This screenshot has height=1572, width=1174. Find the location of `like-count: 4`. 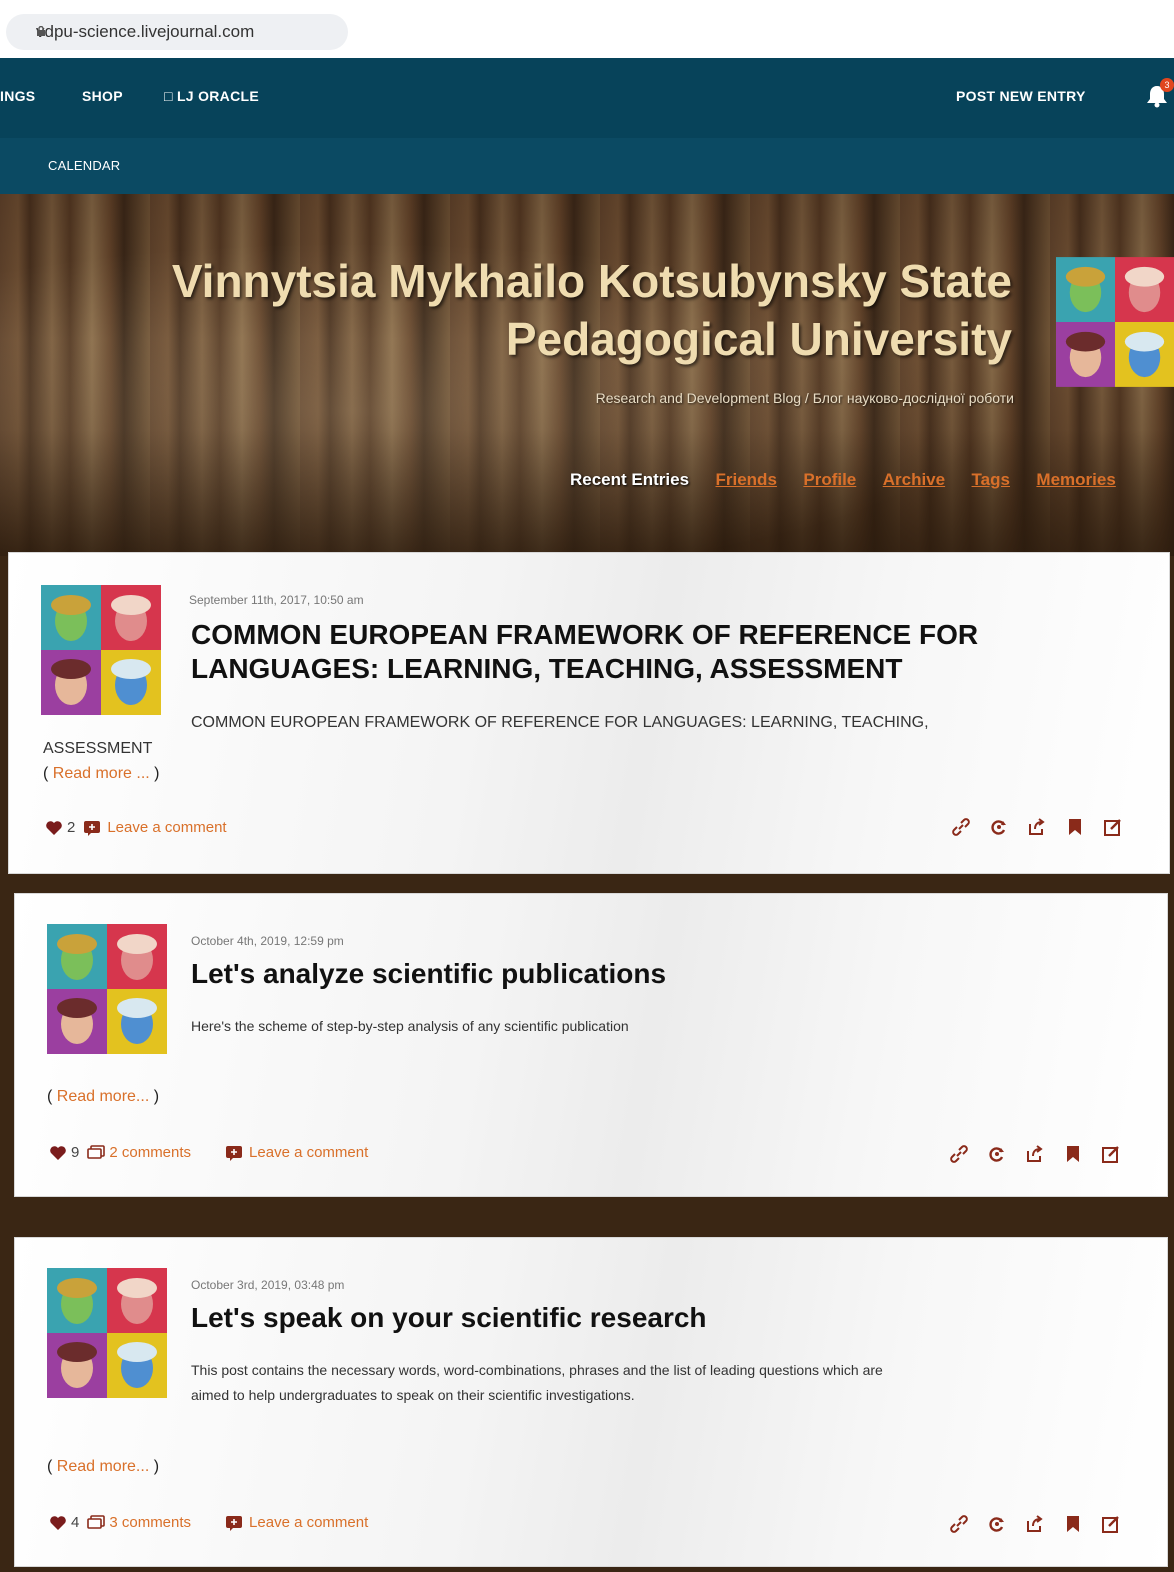

like-count: 4 is located at coordinates (75, 1522).